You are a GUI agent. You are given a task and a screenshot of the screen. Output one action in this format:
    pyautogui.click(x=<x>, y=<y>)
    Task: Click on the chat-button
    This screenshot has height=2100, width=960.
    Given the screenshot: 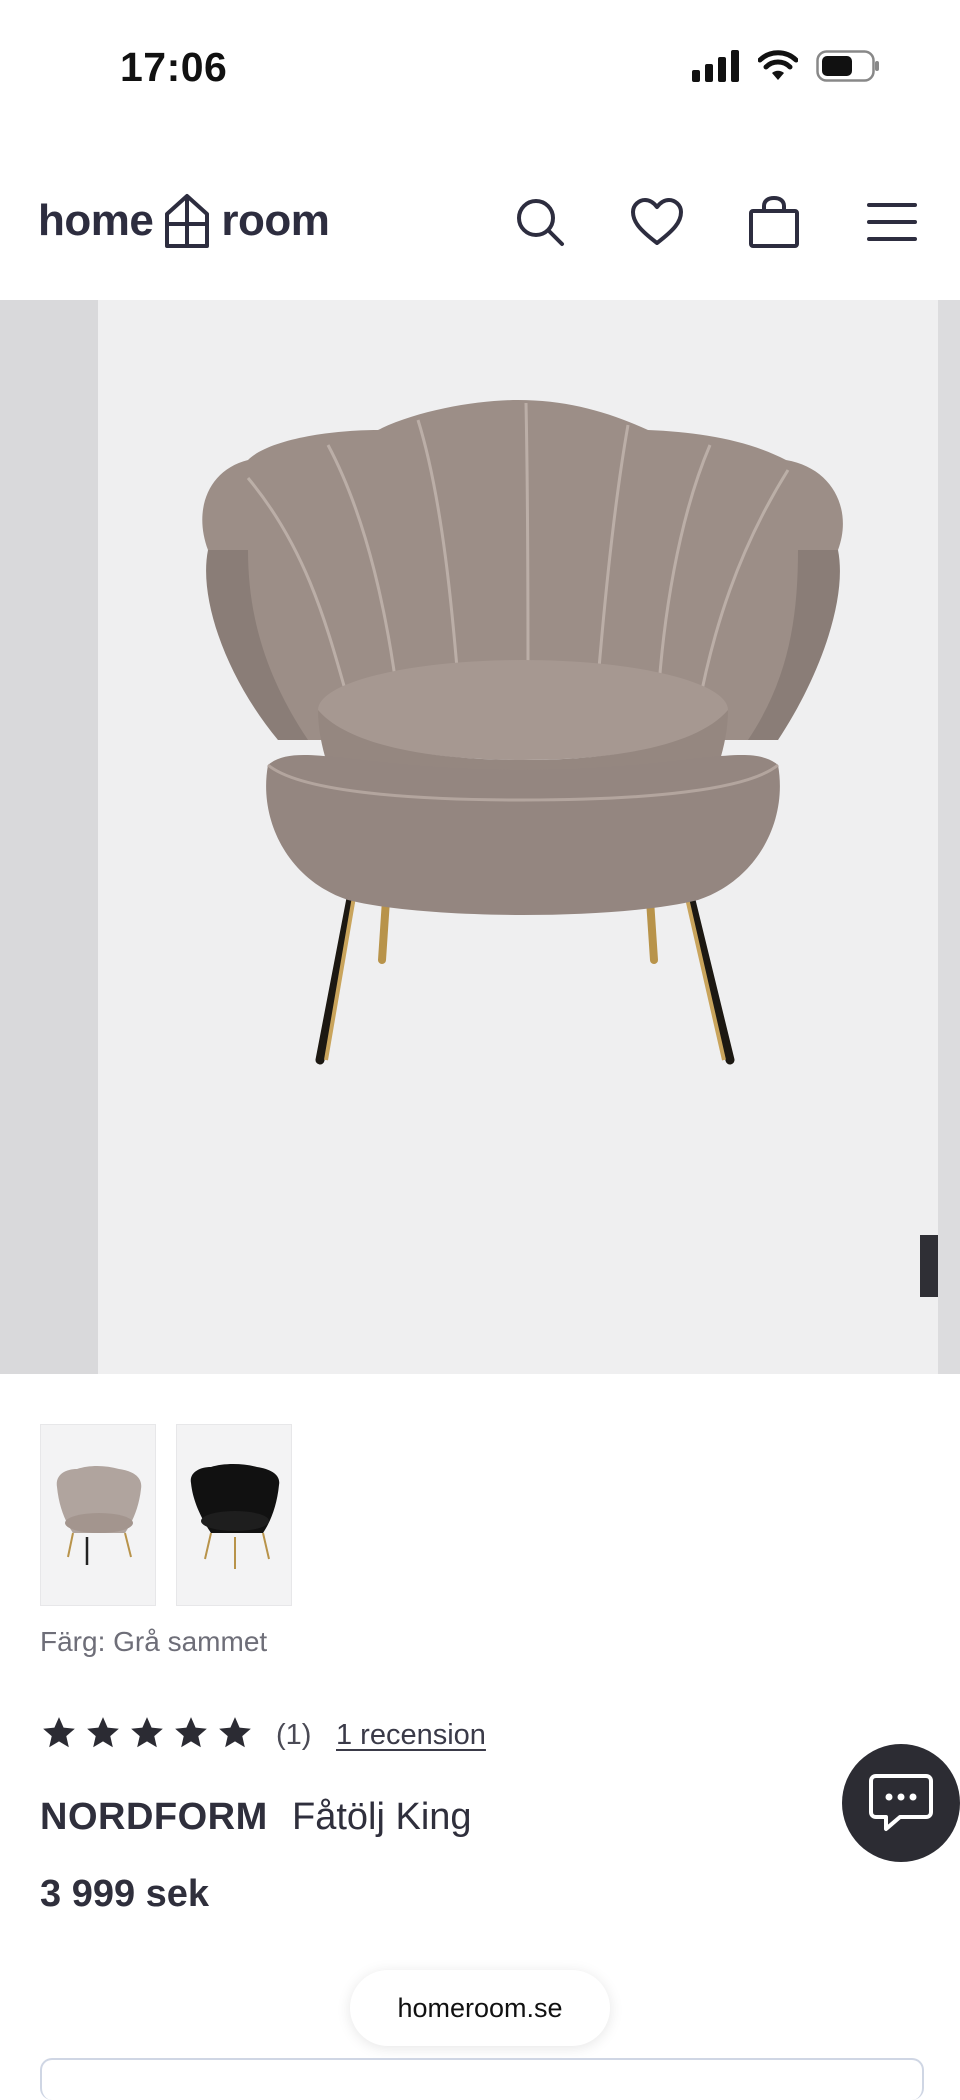 What is the action you would take?
    pyautogui.click(x=901, y=1803)
    